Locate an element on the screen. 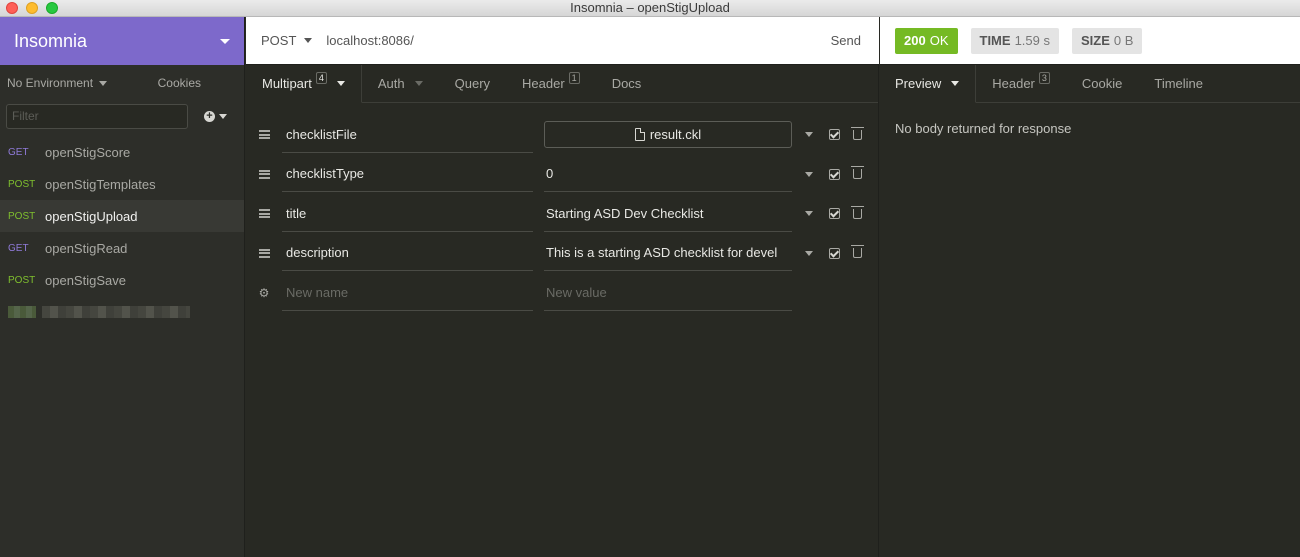 The width and height of the screenshot is (1300, 557). param-row: checklistType 0 is located at coordinates (562, 175).